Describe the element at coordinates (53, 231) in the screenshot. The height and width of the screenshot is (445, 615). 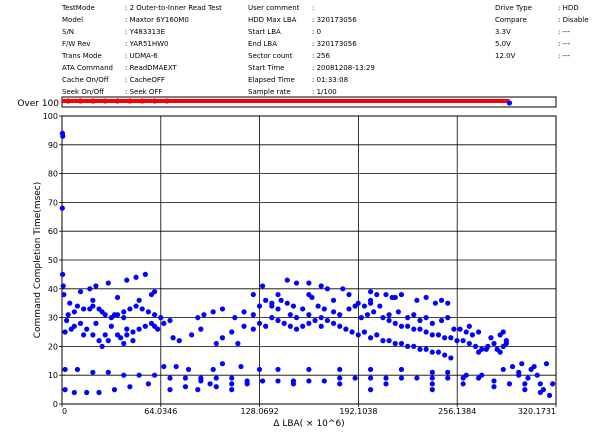
I see `y-tick-label: 60` at that location.